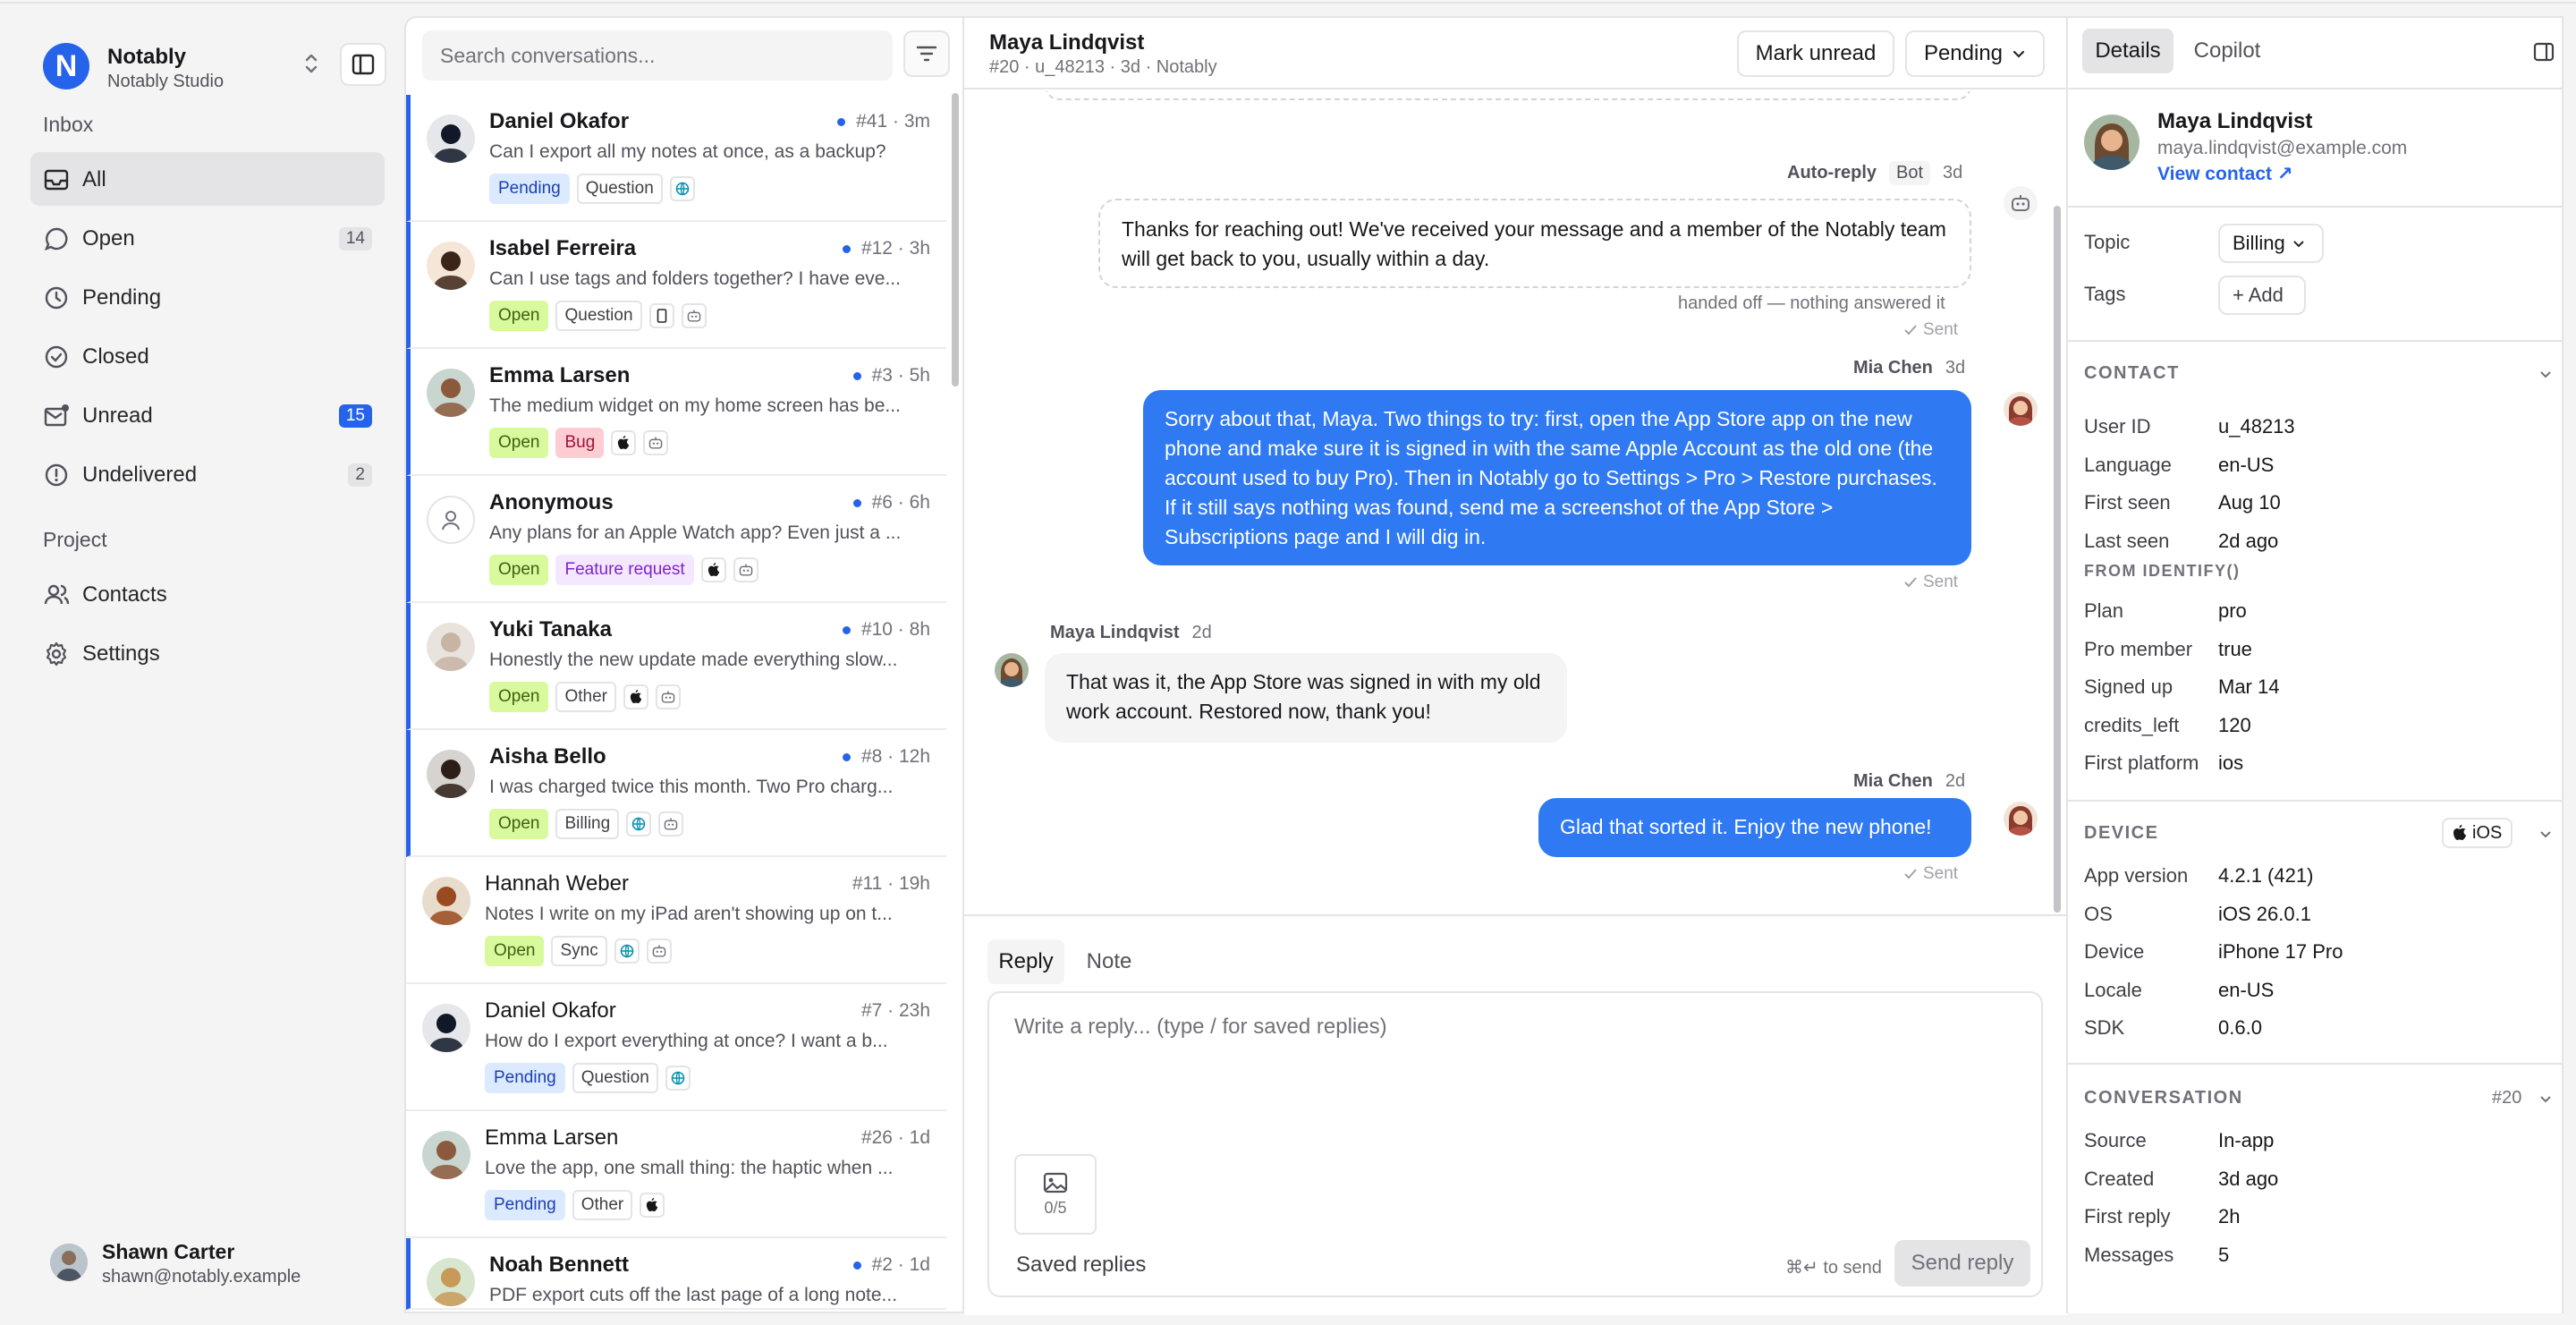  Describe the element at coordinates (1975, 53) in the screenshot. I see `status-dropdown: Pending` at that location.